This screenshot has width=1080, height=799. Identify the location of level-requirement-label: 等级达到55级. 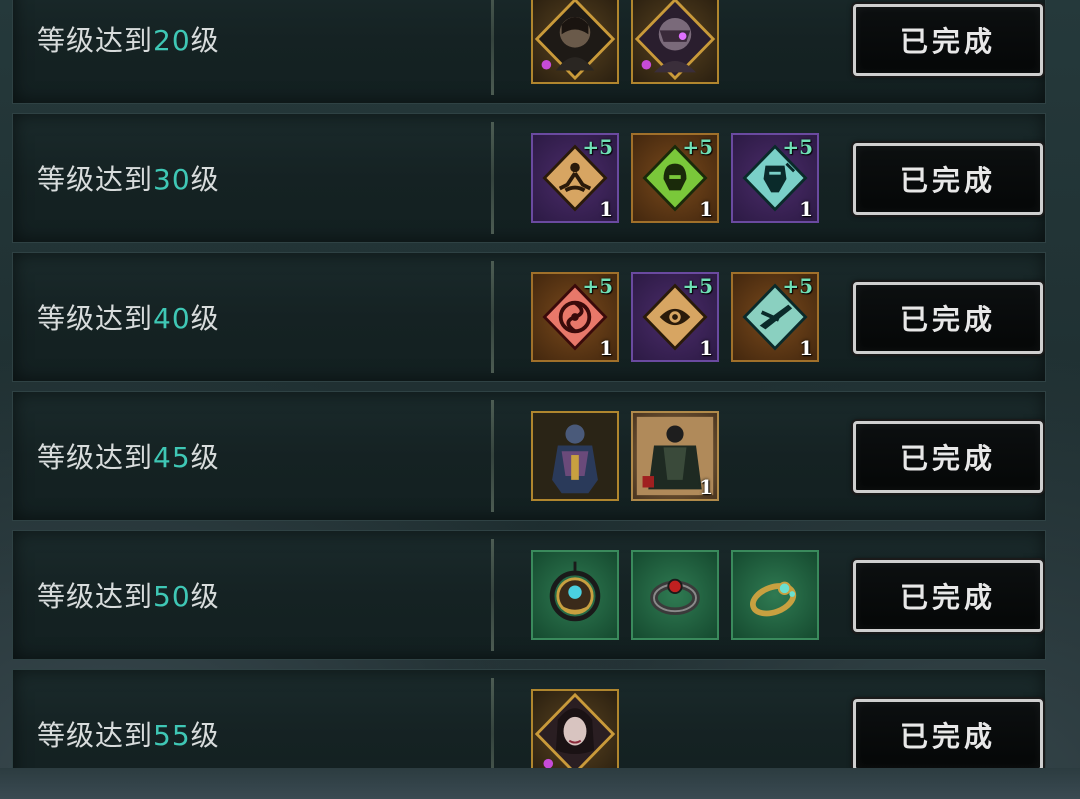
(128, 734).